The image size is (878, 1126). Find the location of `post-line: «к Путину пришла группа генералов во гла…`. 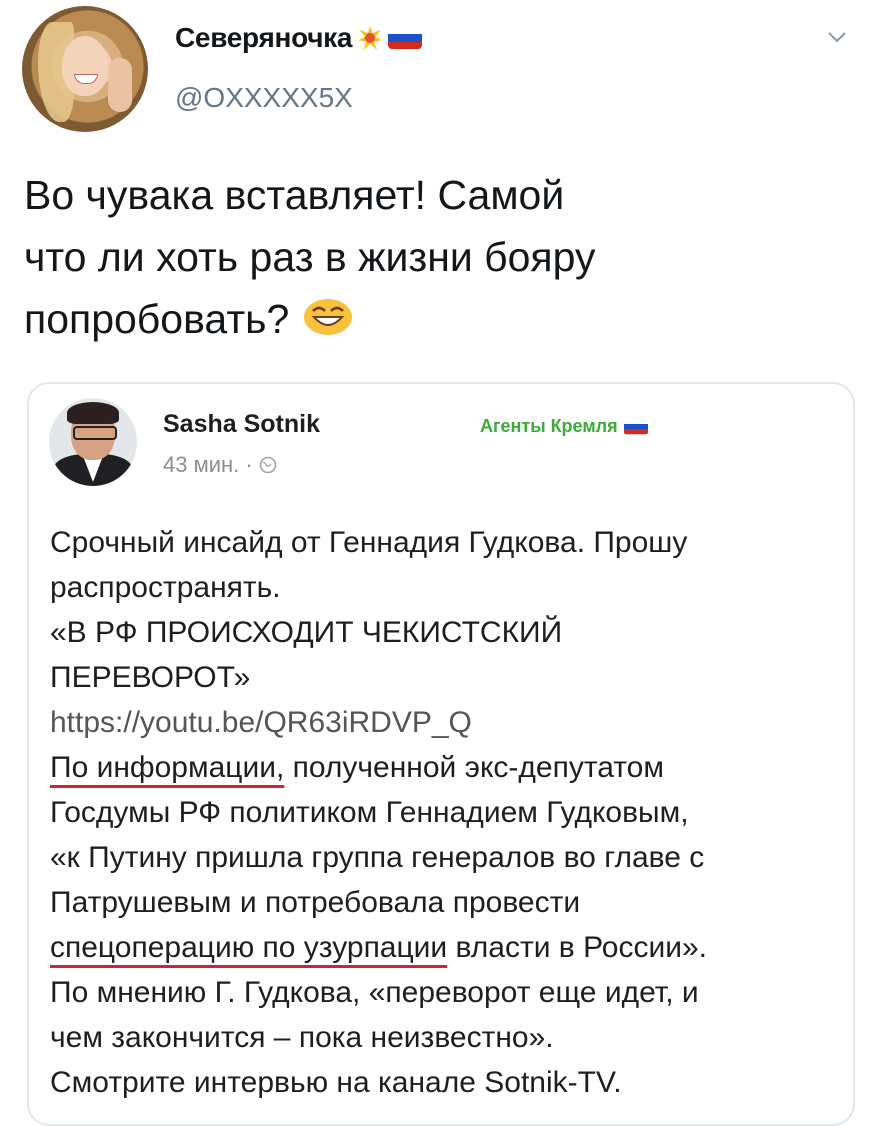

post-line: «к Путину пришла группа генералов во гла… is located at coordinates (377, 857).